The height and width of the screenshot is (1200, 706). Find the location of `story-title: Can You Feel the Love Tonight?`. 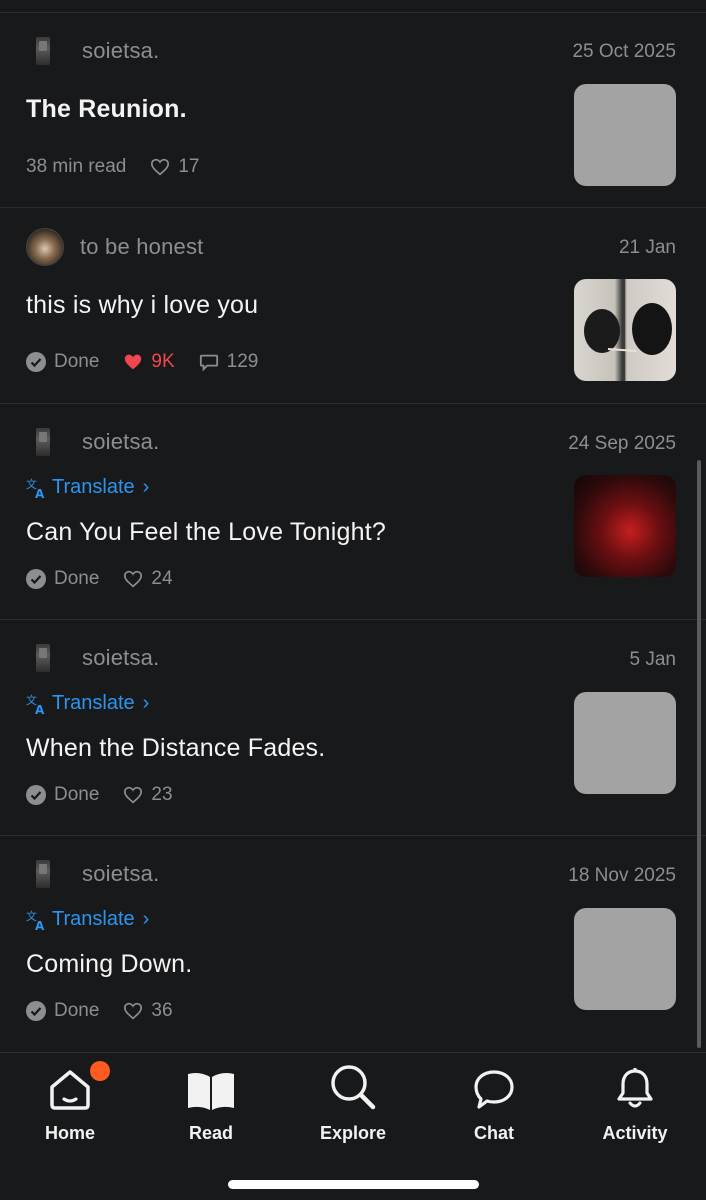

story-title: Can You Feel the Love Tonight? is located at coordinates (206, 532).